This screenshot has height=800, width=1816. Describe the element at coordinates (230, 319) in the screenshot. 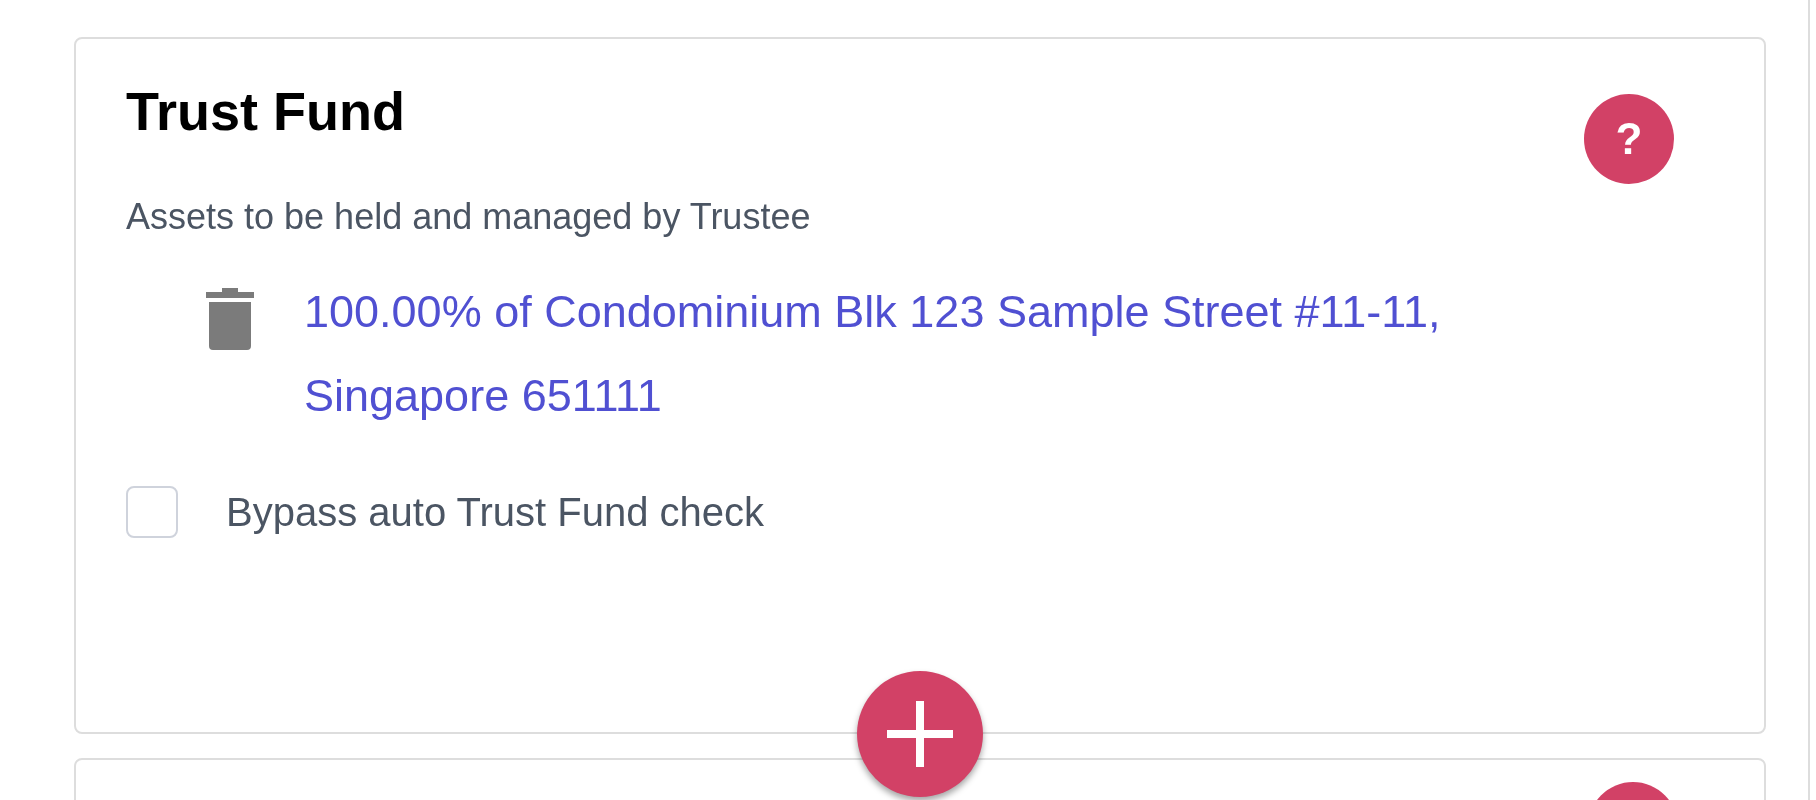

I see `trash-icon` at that location.